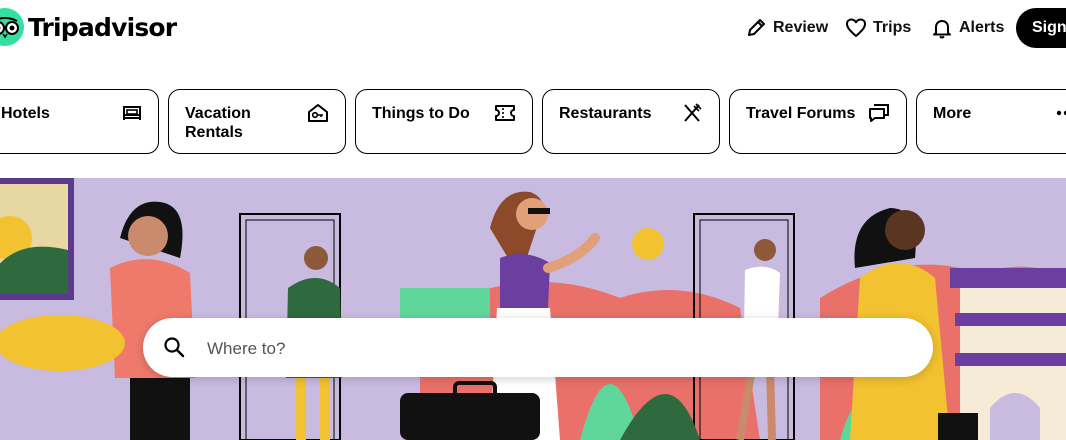 The image size is (1066, 440). I want to click on house-key-icon, so click(318, 113).